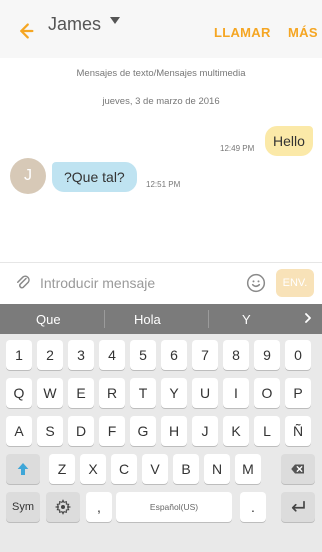  I want to click on key: Z, so click(62, 469).